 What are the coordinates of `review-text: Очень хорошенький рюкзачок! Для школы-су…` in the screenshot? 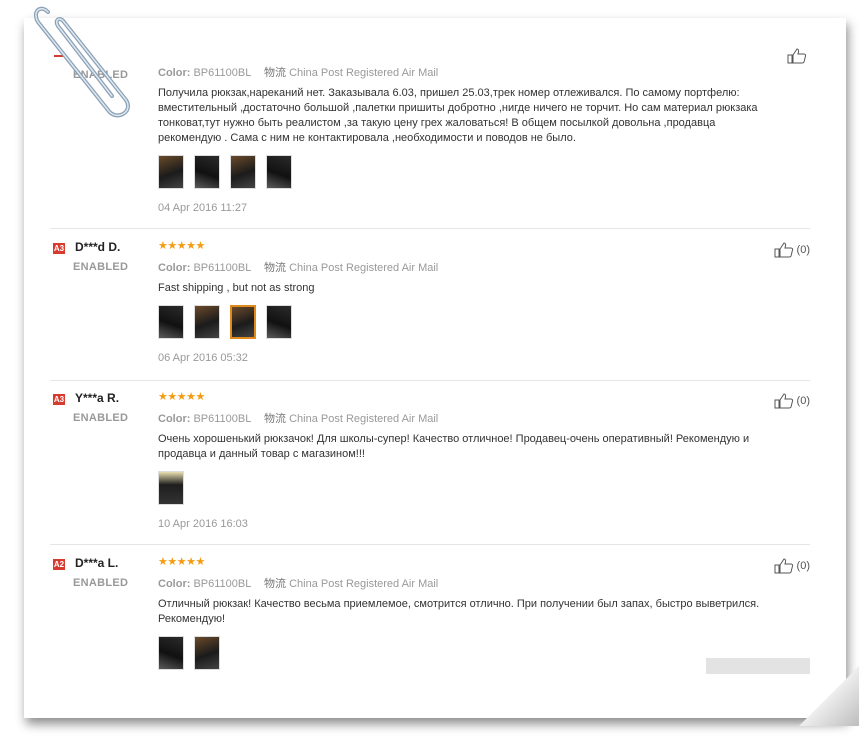 It's located at (454, 446).